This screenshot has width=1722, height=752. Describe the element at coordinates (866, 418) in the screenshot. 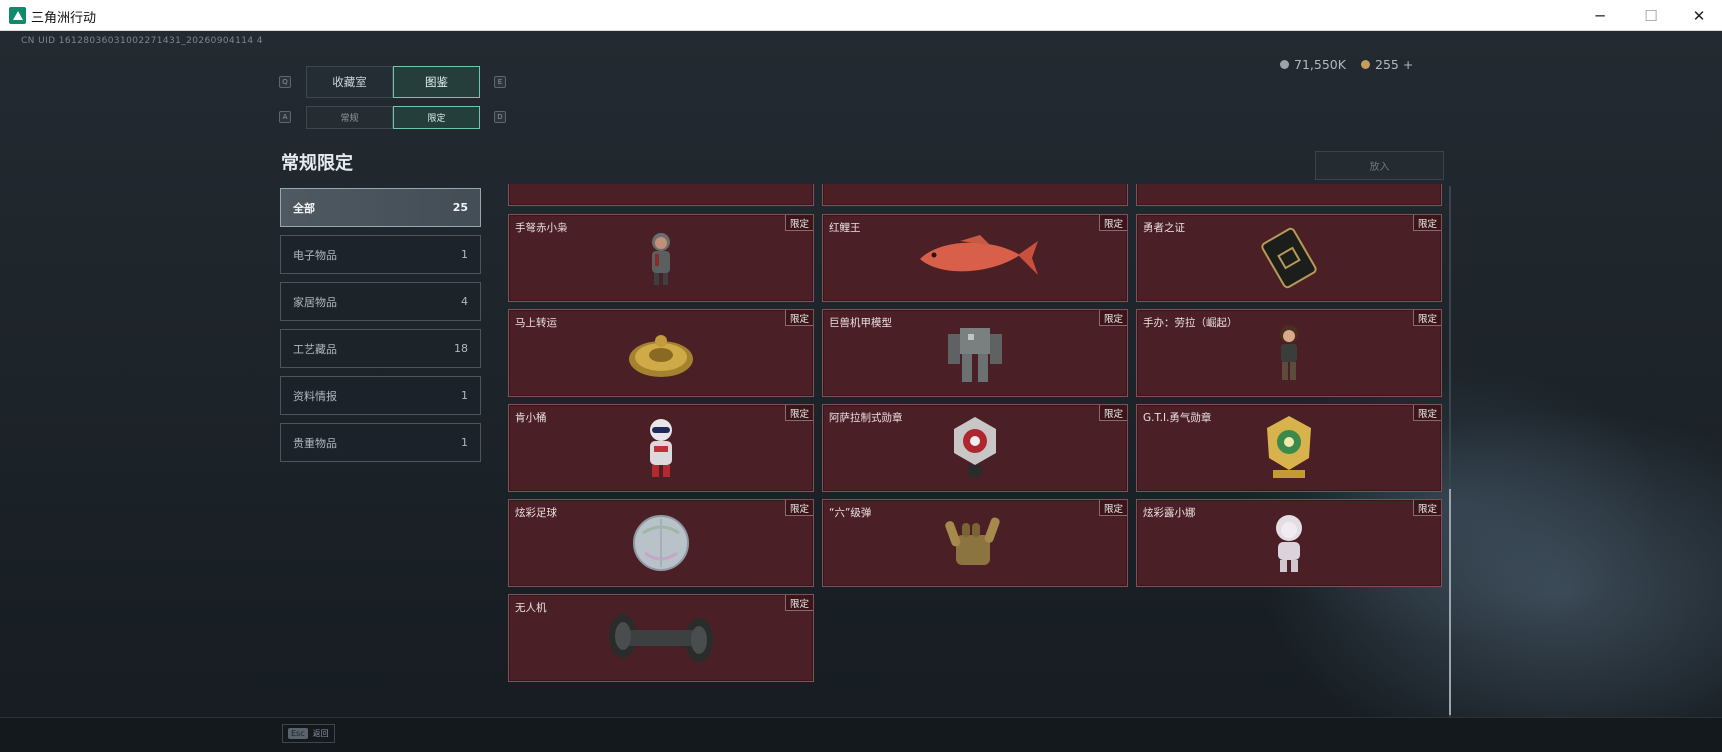

I see `item-name: 阿萨拉制式勋章` at that location.